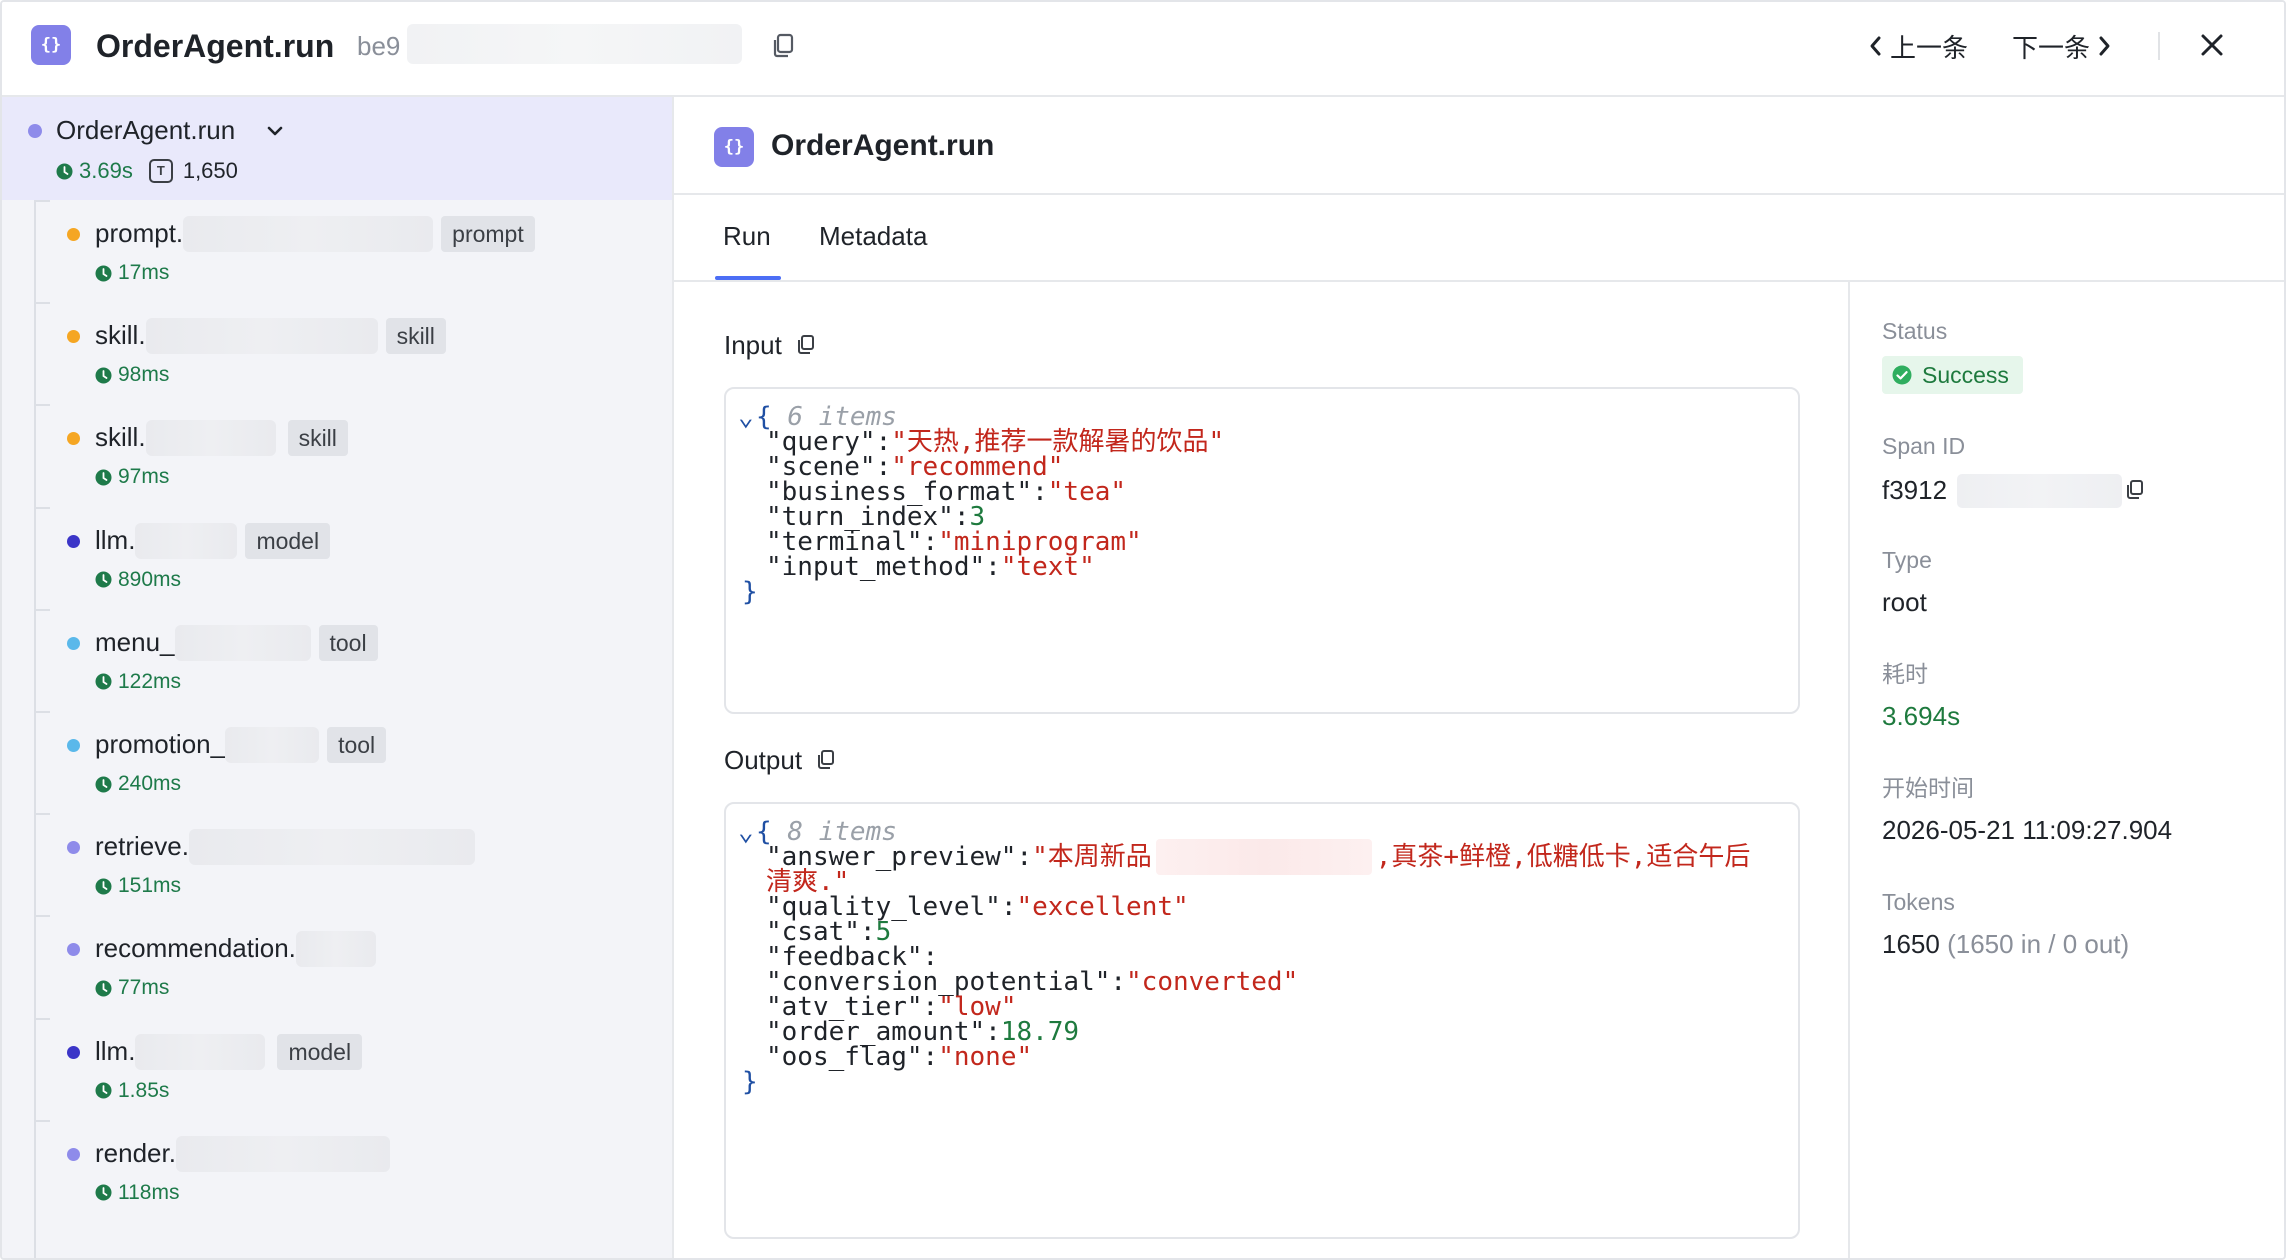 This screenshot has height=1260, width=2286. What do you see at coordinates (415, 336) in the screenshot?
I see `span-type-tag: skill` at bounding box center [415, 336].